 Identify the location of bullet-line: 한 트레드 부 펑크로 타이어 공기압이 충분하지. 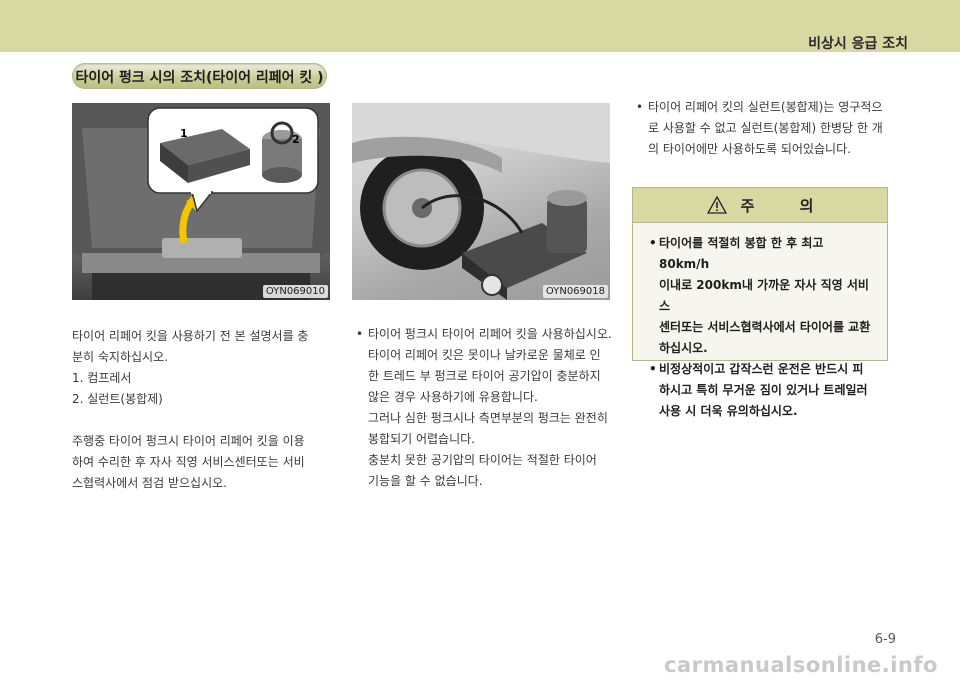
(484, 376).